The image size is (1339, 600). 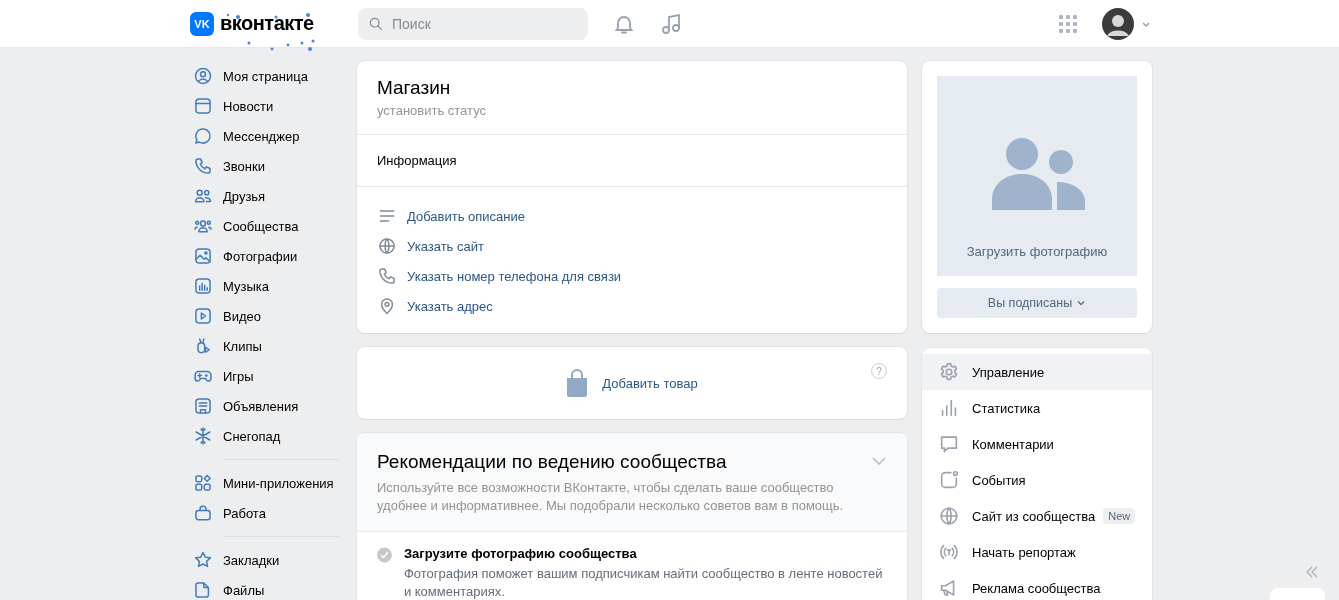 What do you see at coordinates (577, 383) in the screenshot?
I see `shopping-bag-icon` at bounding box center [577, 383].